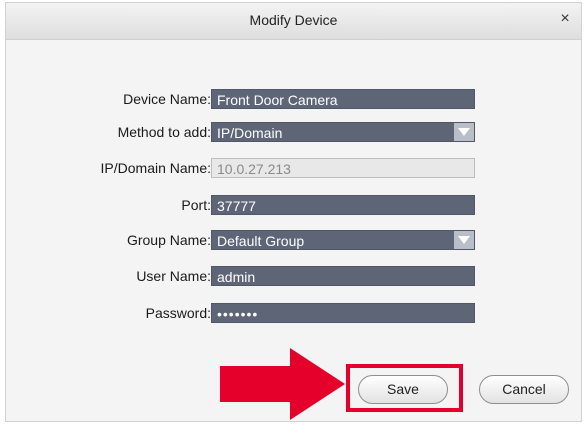 The height and width of the screenshot is (426, 587). I want to click on password-input: •••••••, so click(343, 313).